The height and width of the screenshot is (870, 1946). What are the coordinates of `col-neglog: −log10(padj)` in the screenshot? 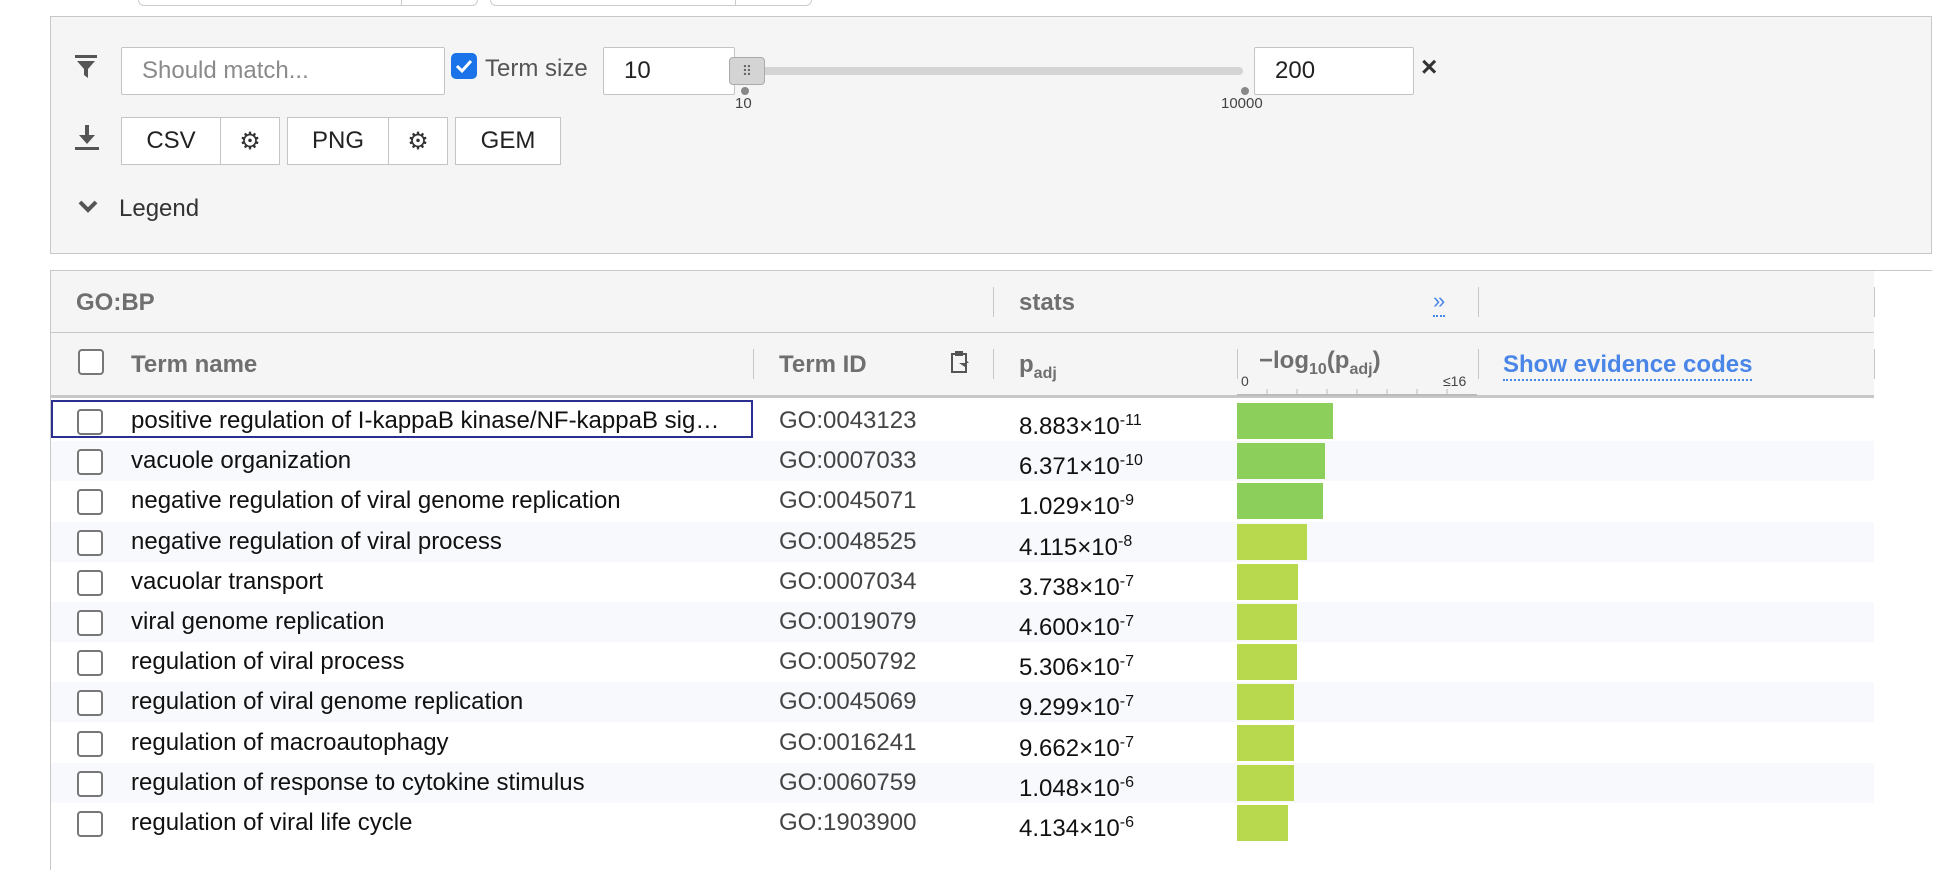 It's located at (1320, 363).